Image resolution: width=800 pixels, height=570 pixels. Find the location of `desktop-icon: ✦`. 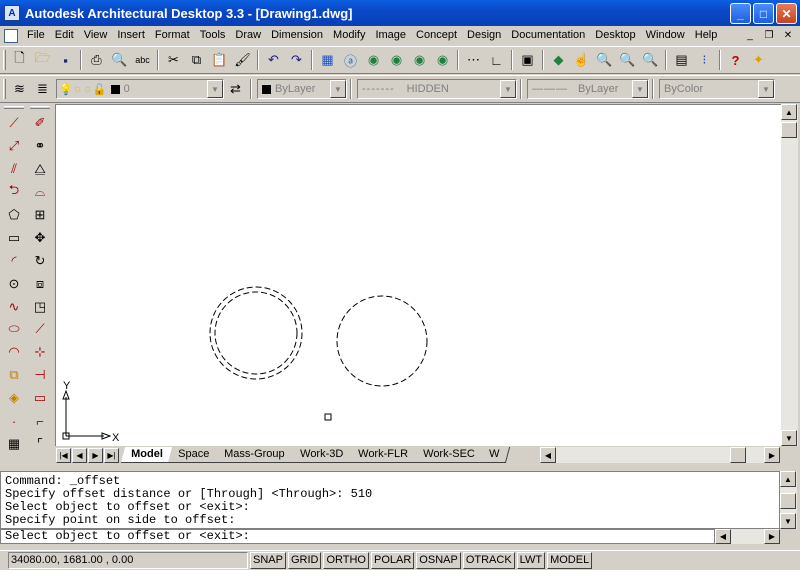

desktop-icon: ✦ is located at coordinates (758, 60).